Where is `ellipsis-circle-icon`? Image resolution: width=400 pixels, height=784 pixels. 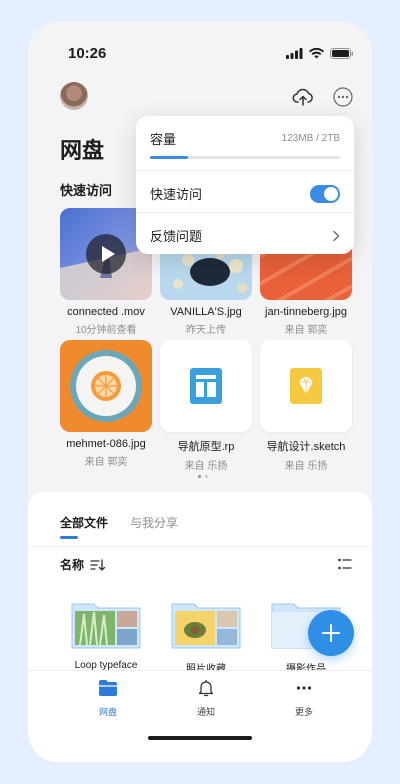
ellipsis-circle-icon is located at coordinates (343, 97).